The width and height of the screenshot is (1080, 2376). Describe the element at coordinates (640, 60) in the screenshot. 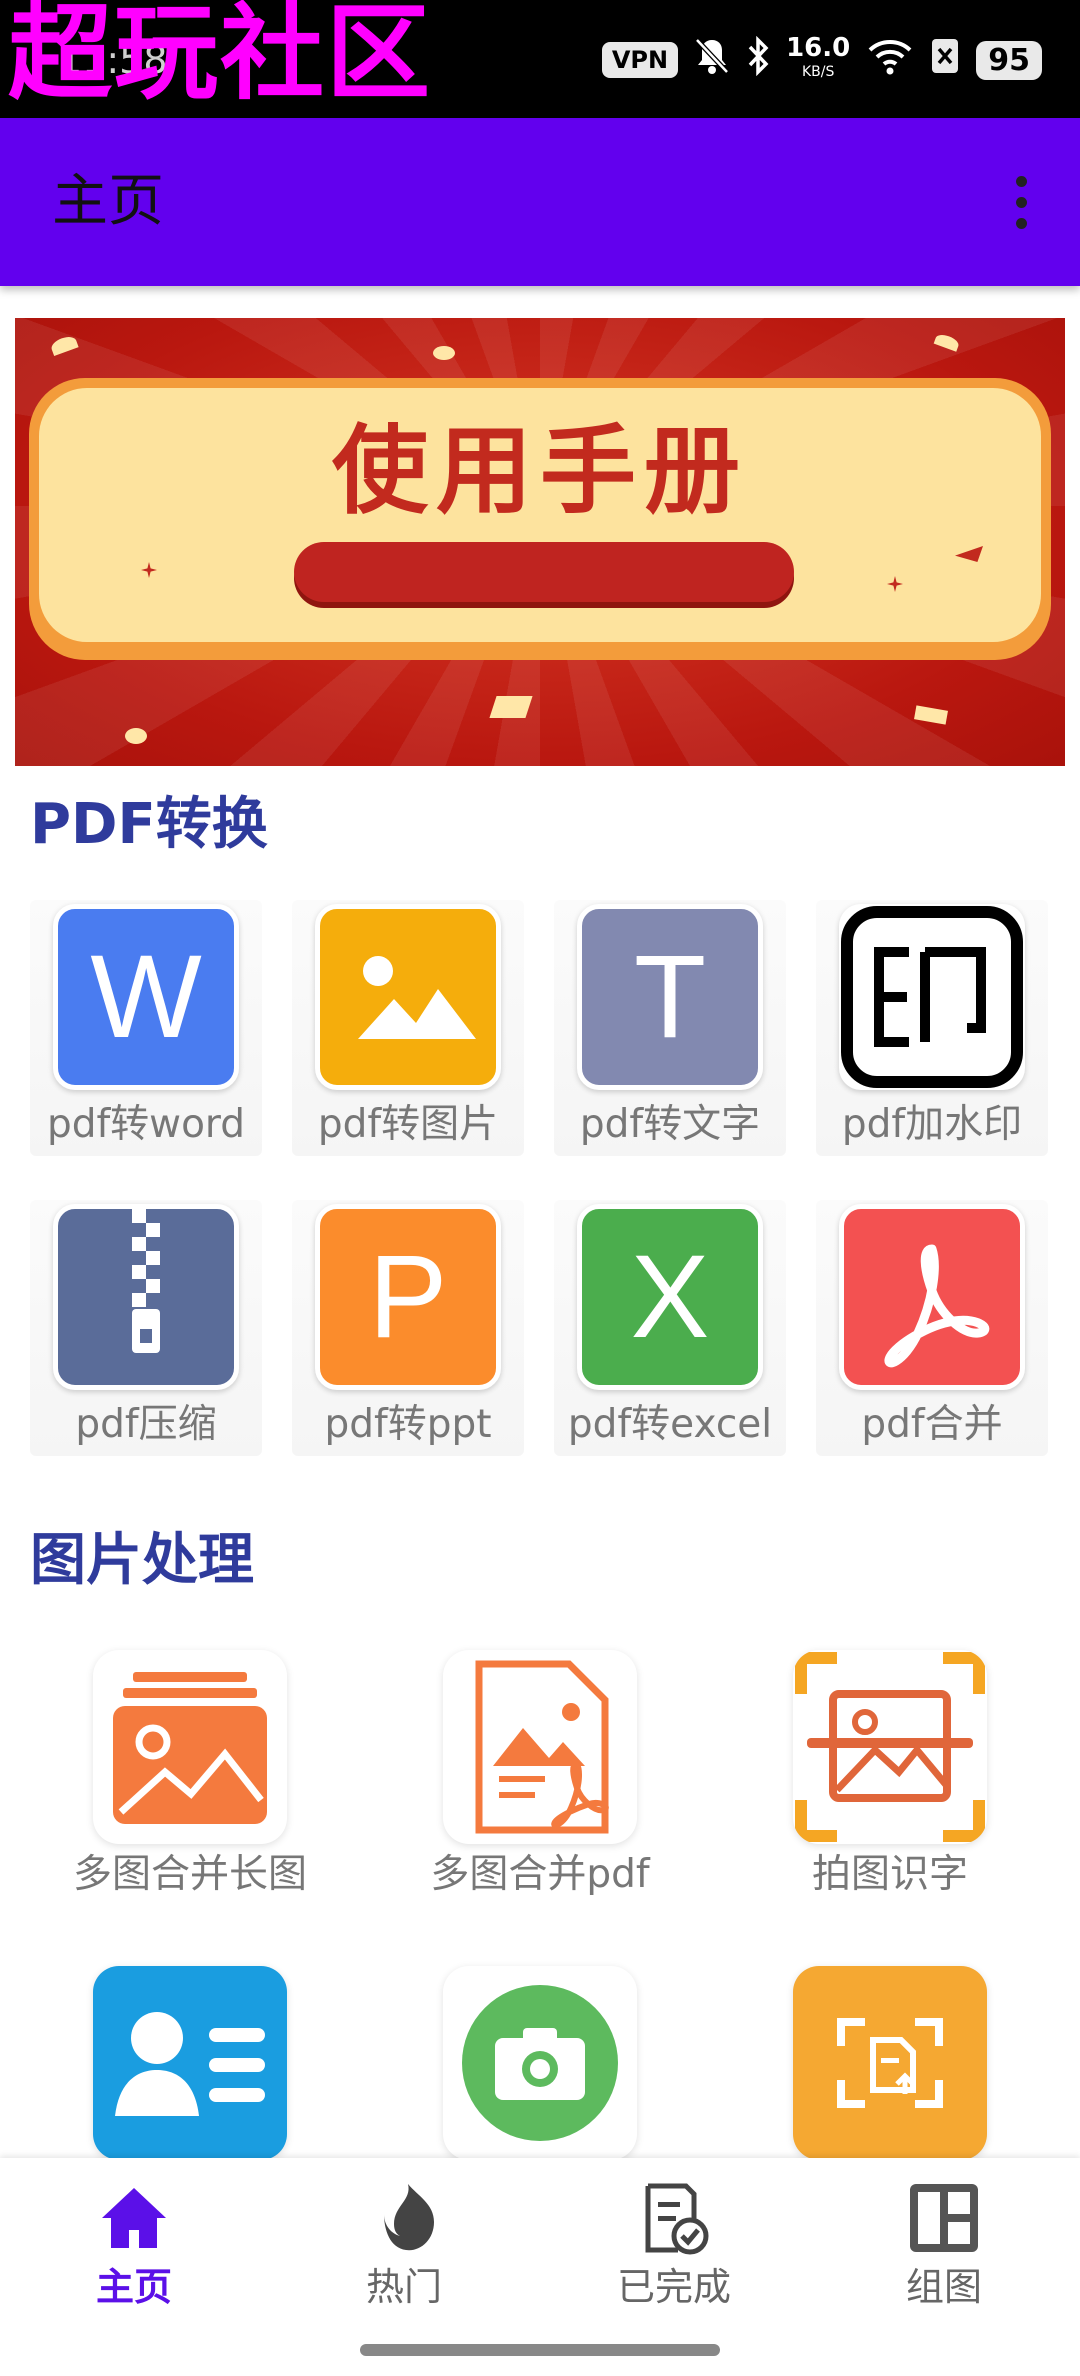

I see `vpn-badge: VPN` at that location.